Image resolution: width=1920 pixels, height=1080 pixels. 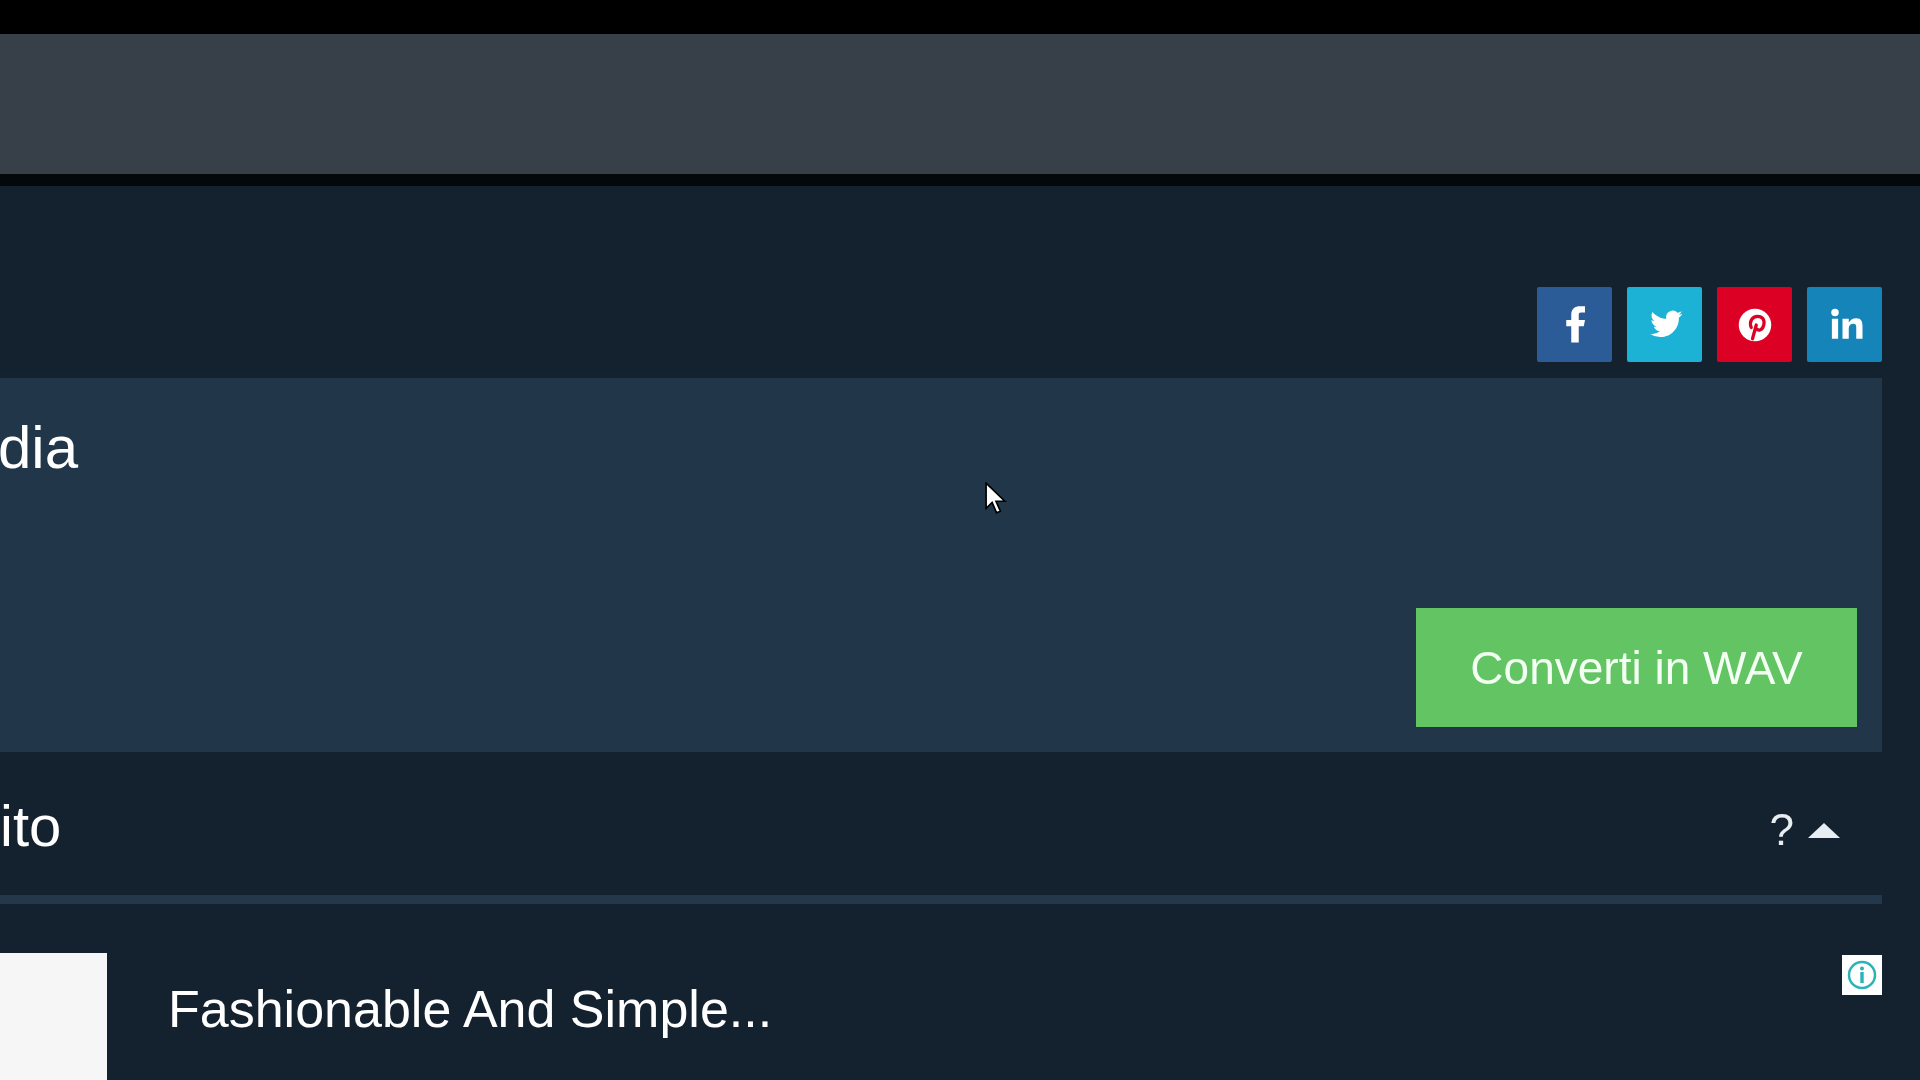 What do you see at coordinates (1754, 324) in the screenshot?
I see `pinterest-share-button` at bounding box center [1754, 324].